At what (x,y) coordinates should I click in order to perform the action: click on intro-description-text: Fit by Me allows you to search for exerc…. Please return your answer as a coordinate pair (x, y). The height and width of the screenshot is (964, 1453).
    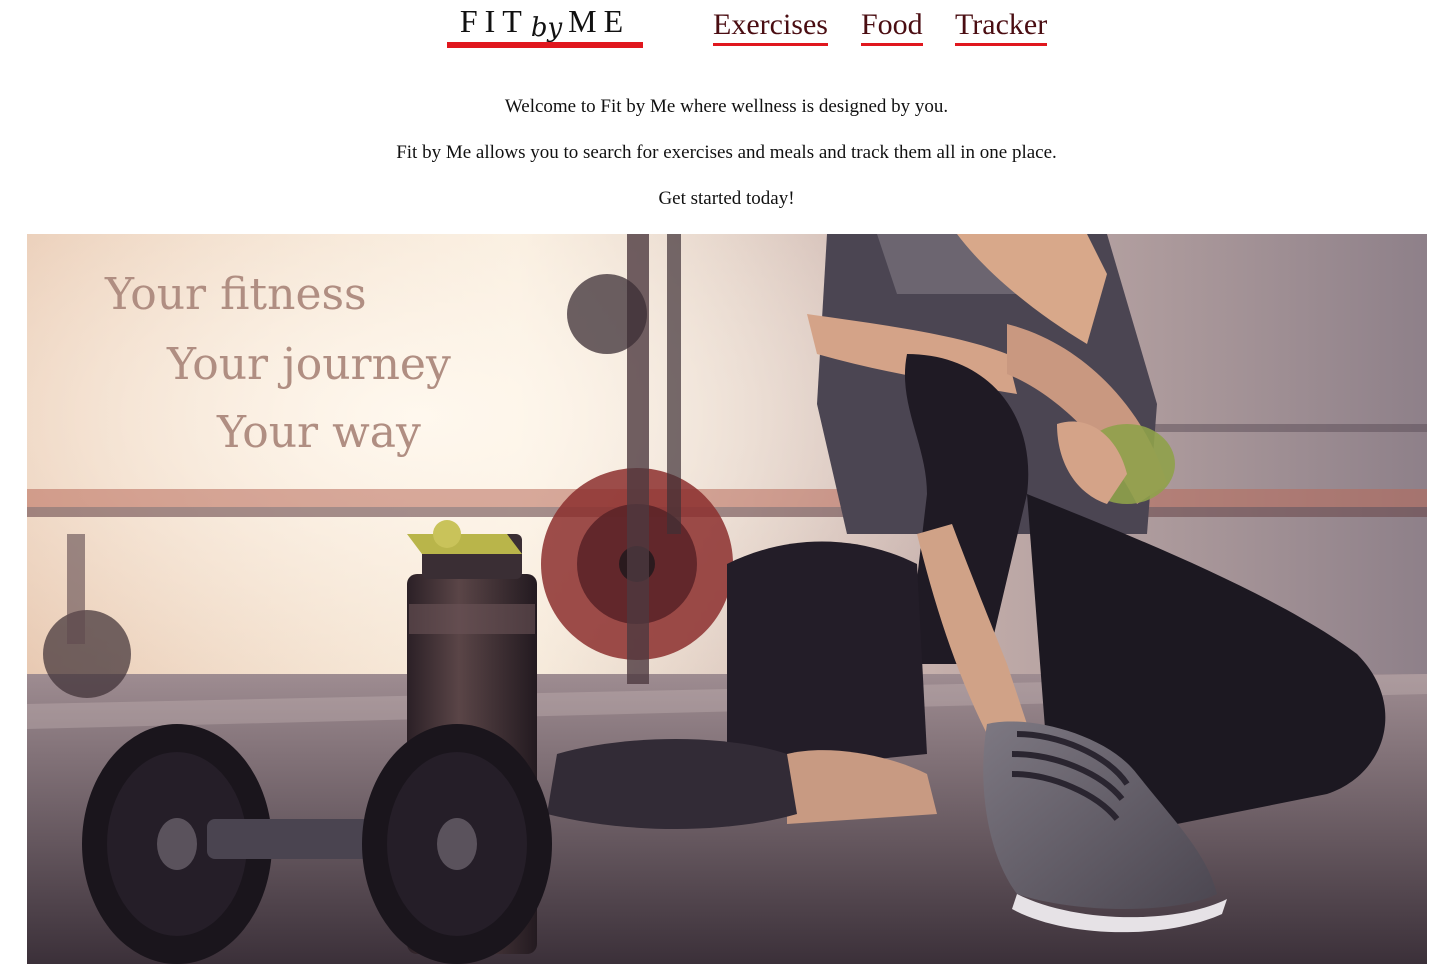
    Looking at the image, I should click on (726, 152).